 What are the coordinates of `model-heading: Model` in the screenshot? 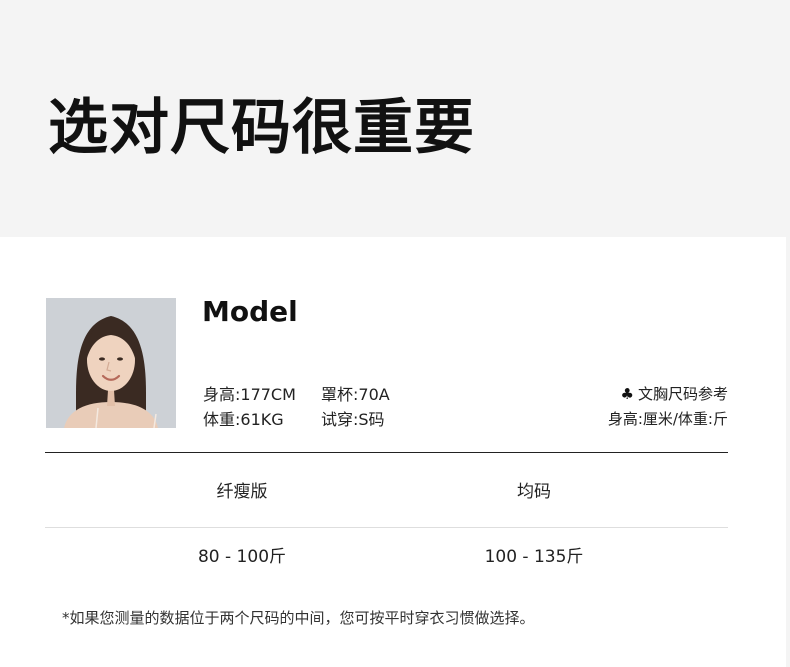 It's located at (250, 311).